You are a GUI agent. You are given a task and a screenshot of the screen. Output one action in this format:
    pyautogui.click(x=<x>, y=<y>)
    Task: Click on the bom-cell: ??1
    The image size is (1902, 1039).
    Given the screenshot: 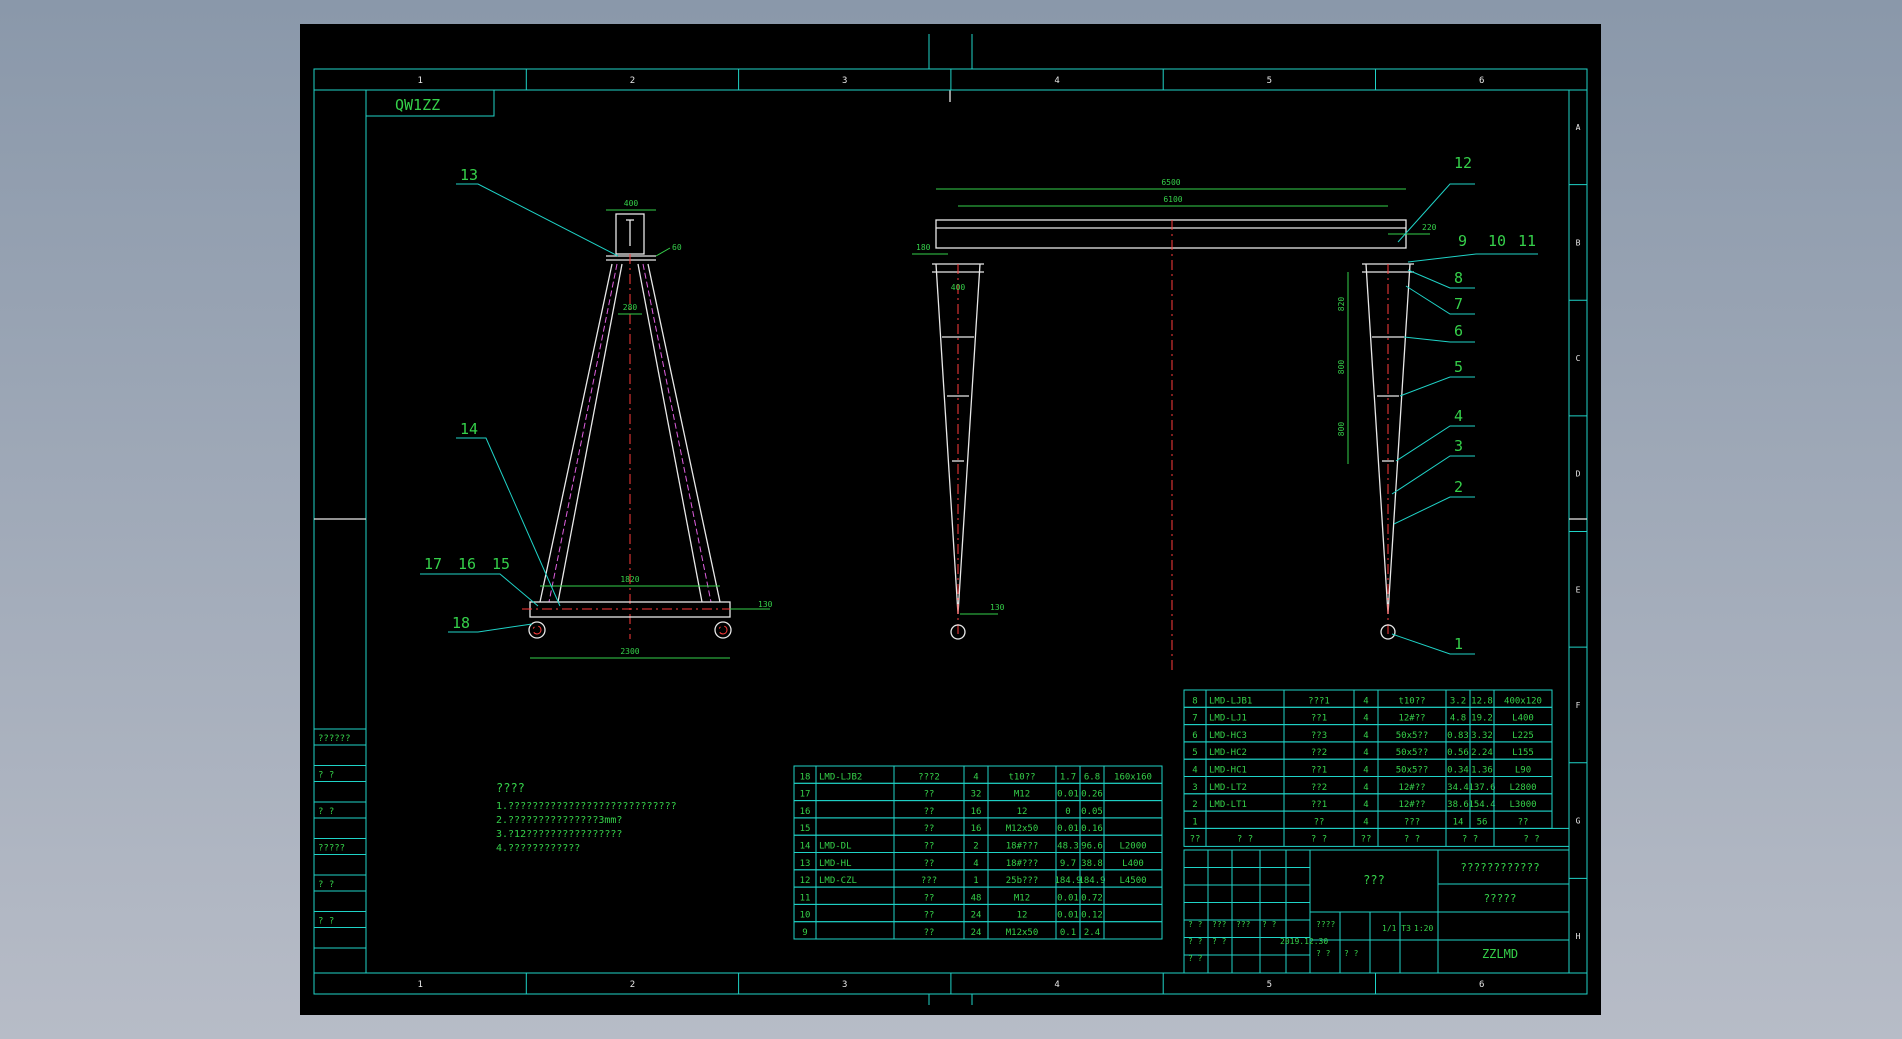 What is the action you would take?
    pyautogui.click(x=1319, y=771)
    